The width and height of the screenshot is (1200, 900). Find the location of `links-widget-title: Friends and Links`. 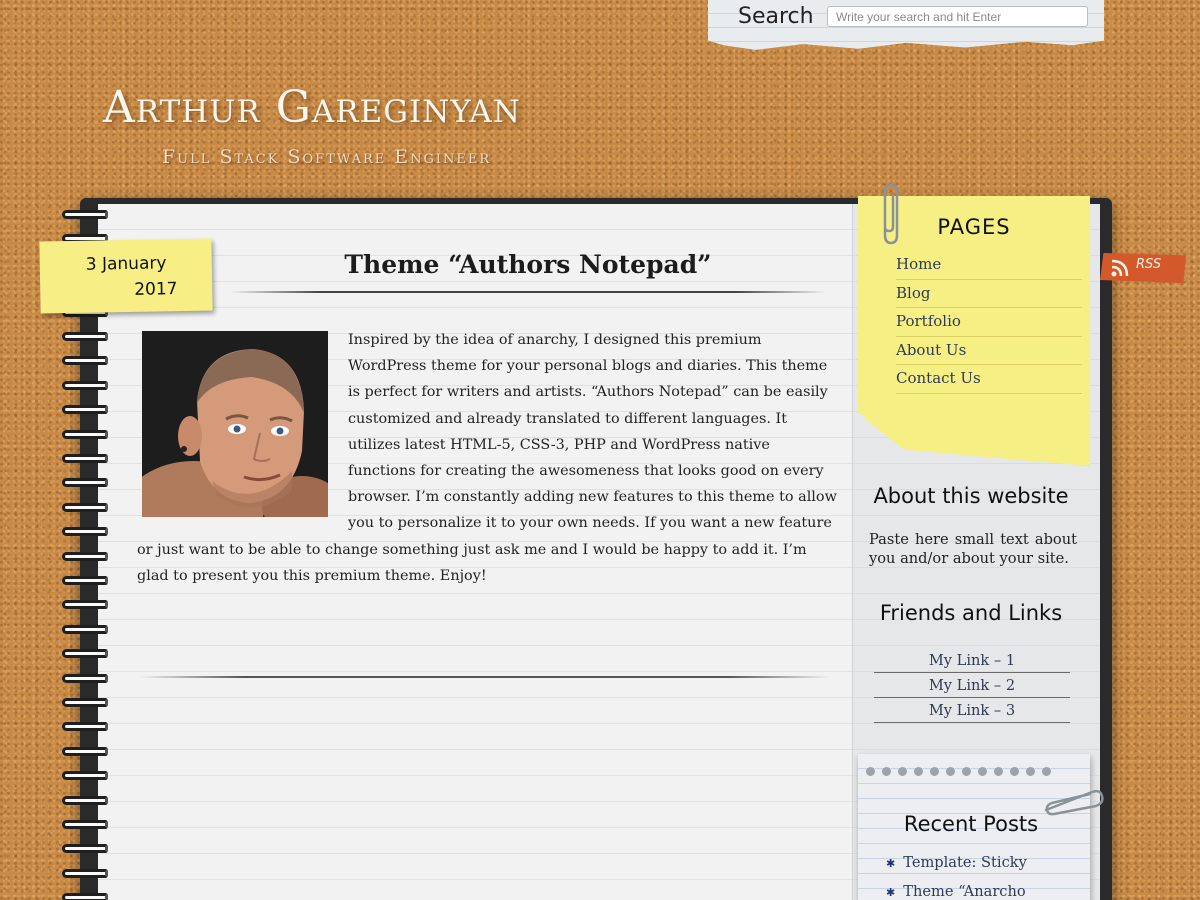

links-widget-title: Friends and Links is located at coordinates (971, 613).